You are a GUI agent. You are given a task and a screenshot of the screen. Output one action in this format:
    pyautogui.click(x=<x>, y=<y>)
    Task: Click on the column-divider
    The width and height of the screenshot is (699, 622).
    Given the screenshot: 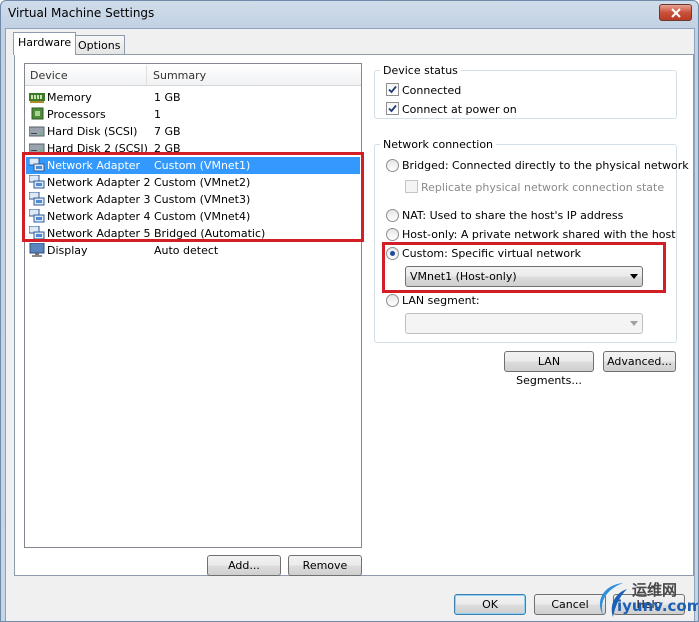 What is the action you would take?
    pyautogui.click(x=146, y=75)
    